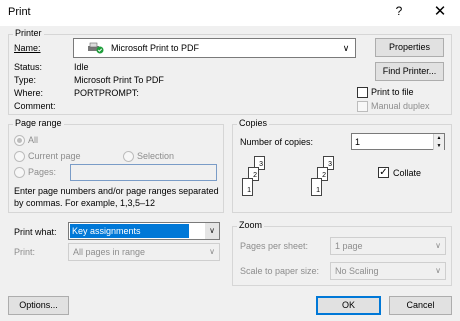 The image size is (460, 321). Describe the element at coordinates (156, 156) in the screenshot. I see `selection-label: Selection` at that location.